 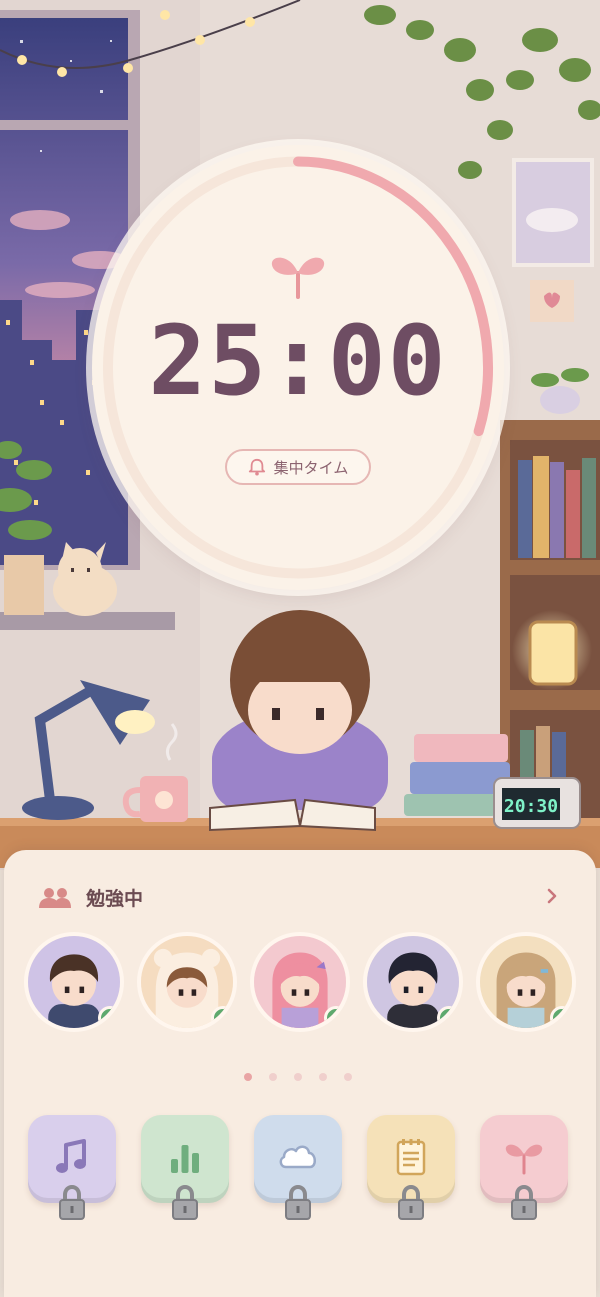 I want to click on cloud-icon, so click(x=297, y=1157).